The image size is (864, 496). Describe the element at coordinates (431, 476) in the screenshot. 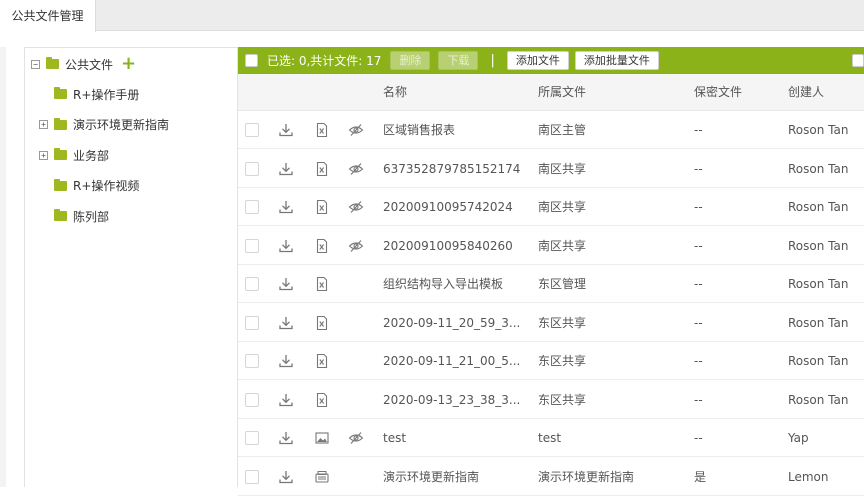

I see `file-name: 演示环境更新指南` at that location.